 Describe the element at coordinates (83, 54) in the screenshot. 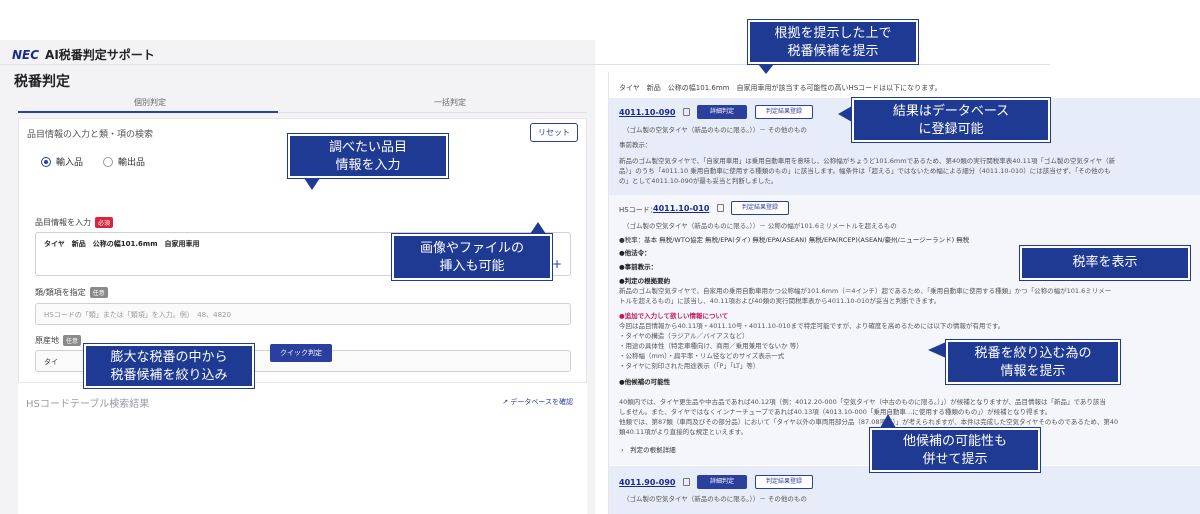

I see `app-header: NEC AI税番判定サポート` at that location.